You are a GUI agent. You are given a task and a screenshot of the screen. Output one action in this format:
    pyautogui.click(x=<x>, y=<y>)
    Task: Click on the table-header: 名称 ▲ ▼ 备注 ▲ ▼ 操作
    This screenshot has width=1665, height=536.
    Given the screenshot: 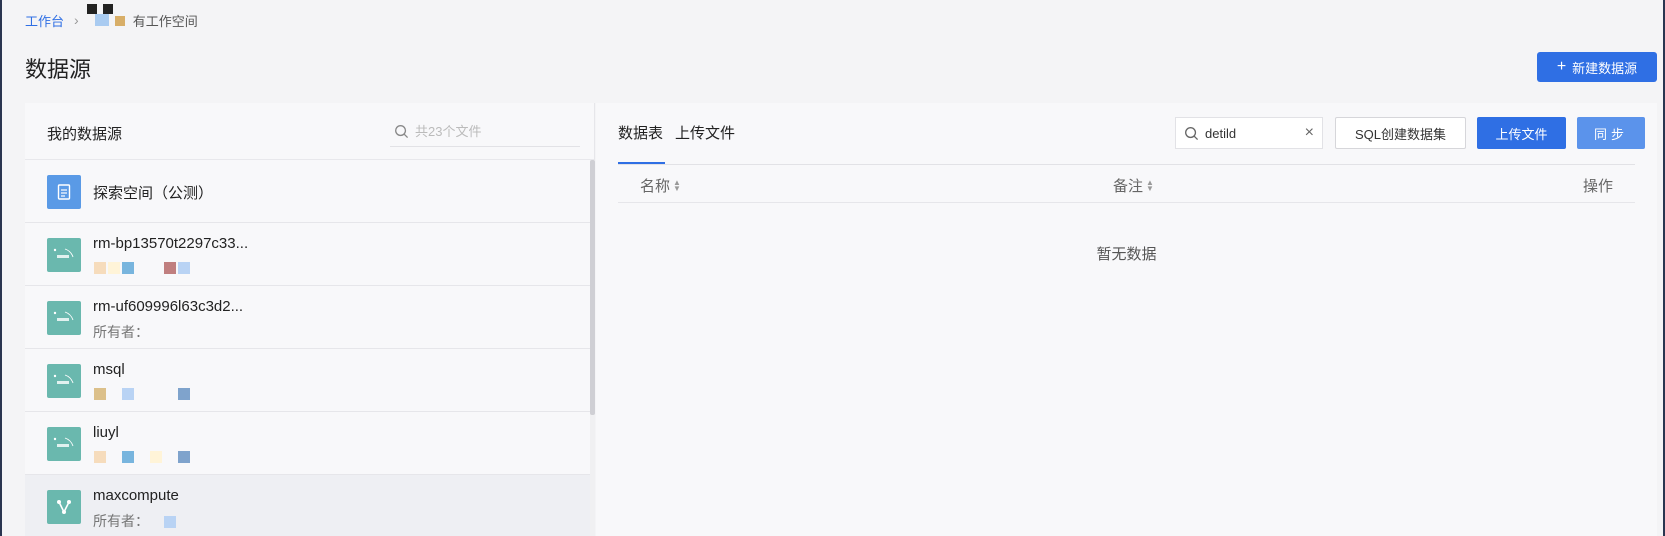 What is the action you would take?
    pyautogui.click(x=1126, y=184)
    